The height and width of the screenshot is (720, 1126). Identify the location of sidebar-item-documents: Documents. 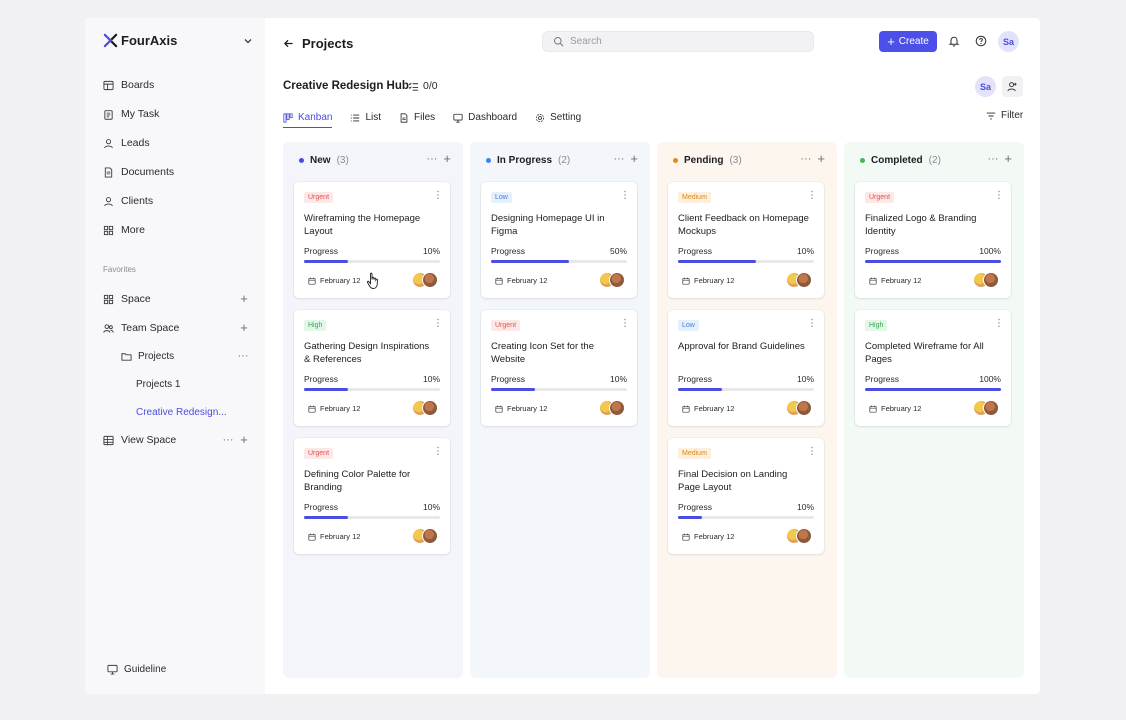
(138, 172).